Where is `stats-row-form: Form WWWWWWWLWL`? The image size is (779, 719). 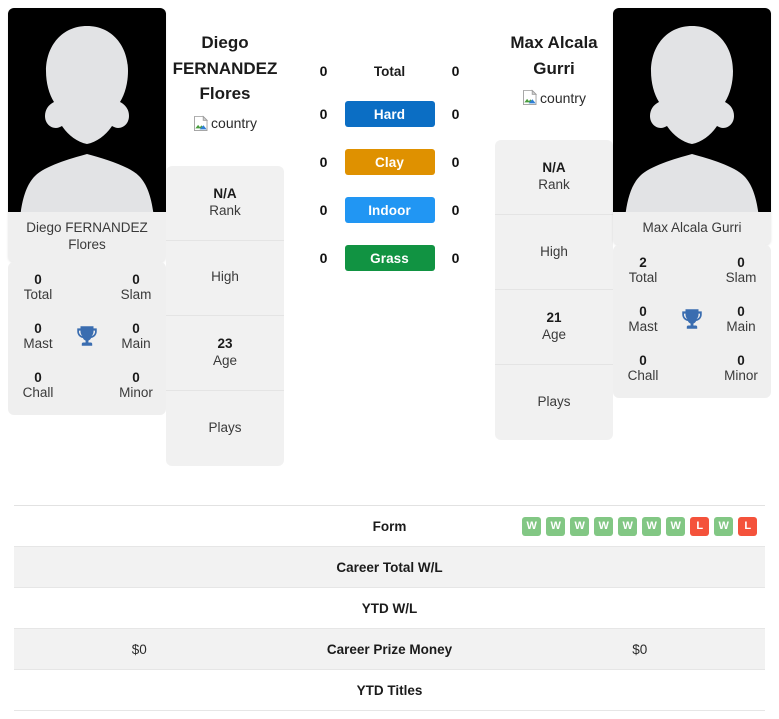
stats-row-form: Form WWWWWWWLWL is located at coordinates (389, 526).